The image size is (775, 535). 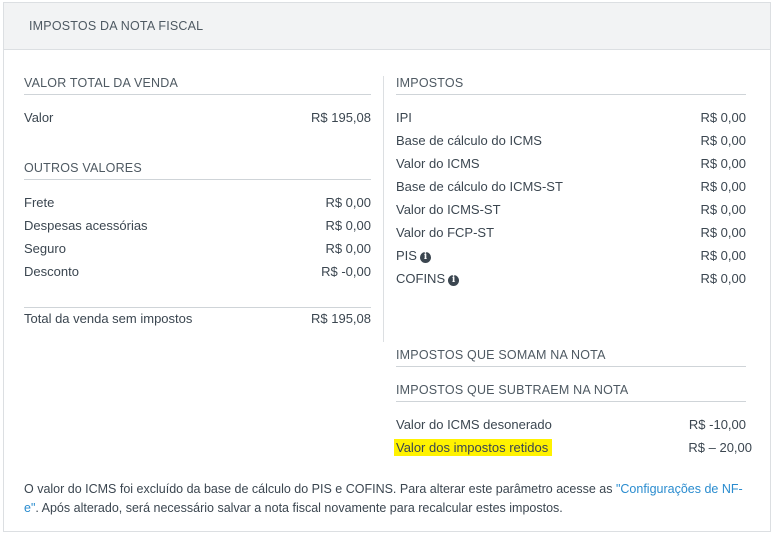 What do you see at coordinates (571, 186) in the screenshot?
I see `row-base-icms-st: Base de cálculo do ICMS-ST R$ 0,00` at bounding box center [571, 186].